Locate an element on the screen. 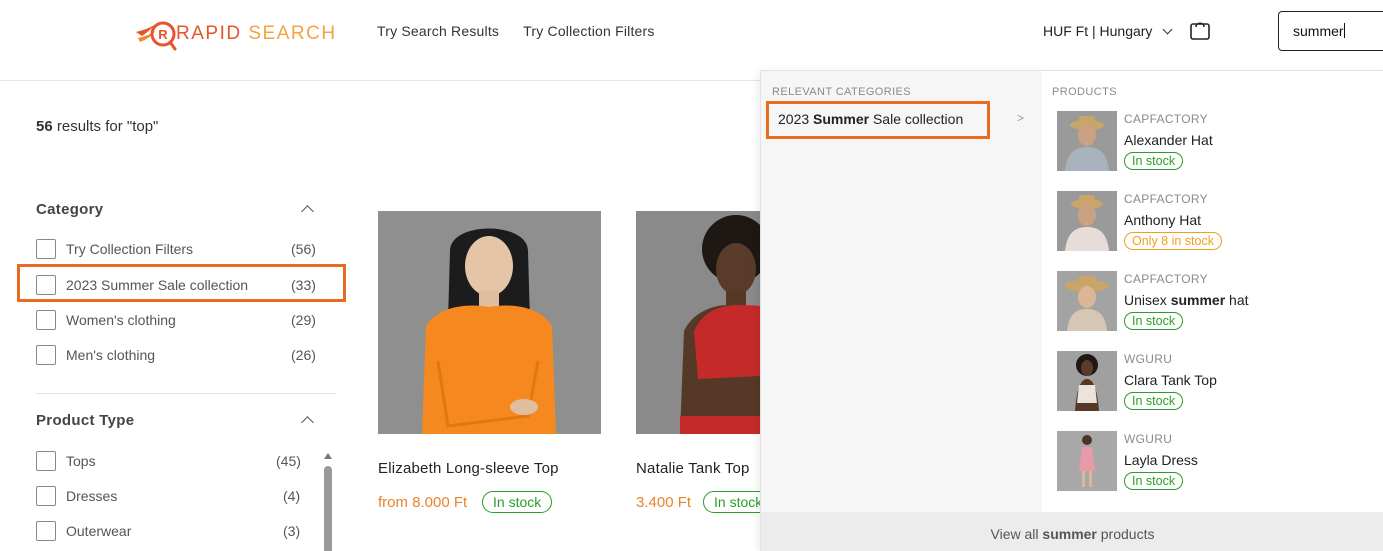 Image resolution: width=1383 pixels, height=551 pixels. facet-option-try-collection-filters: Try Collection Filters is located at coordinates (114, 249).